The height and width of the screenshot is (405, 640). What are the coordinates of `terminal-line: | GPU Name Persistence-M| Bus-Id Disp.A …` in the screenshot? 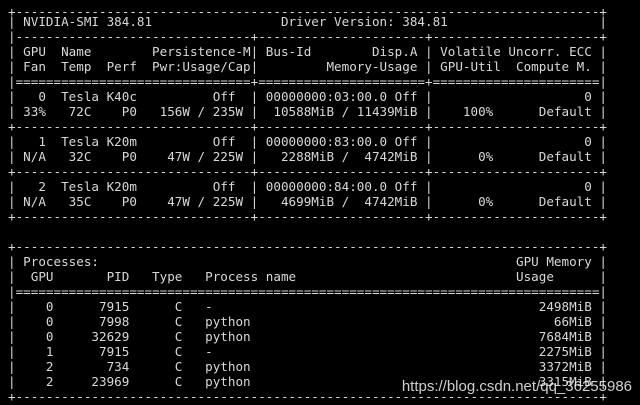 It's located at (307, 51).